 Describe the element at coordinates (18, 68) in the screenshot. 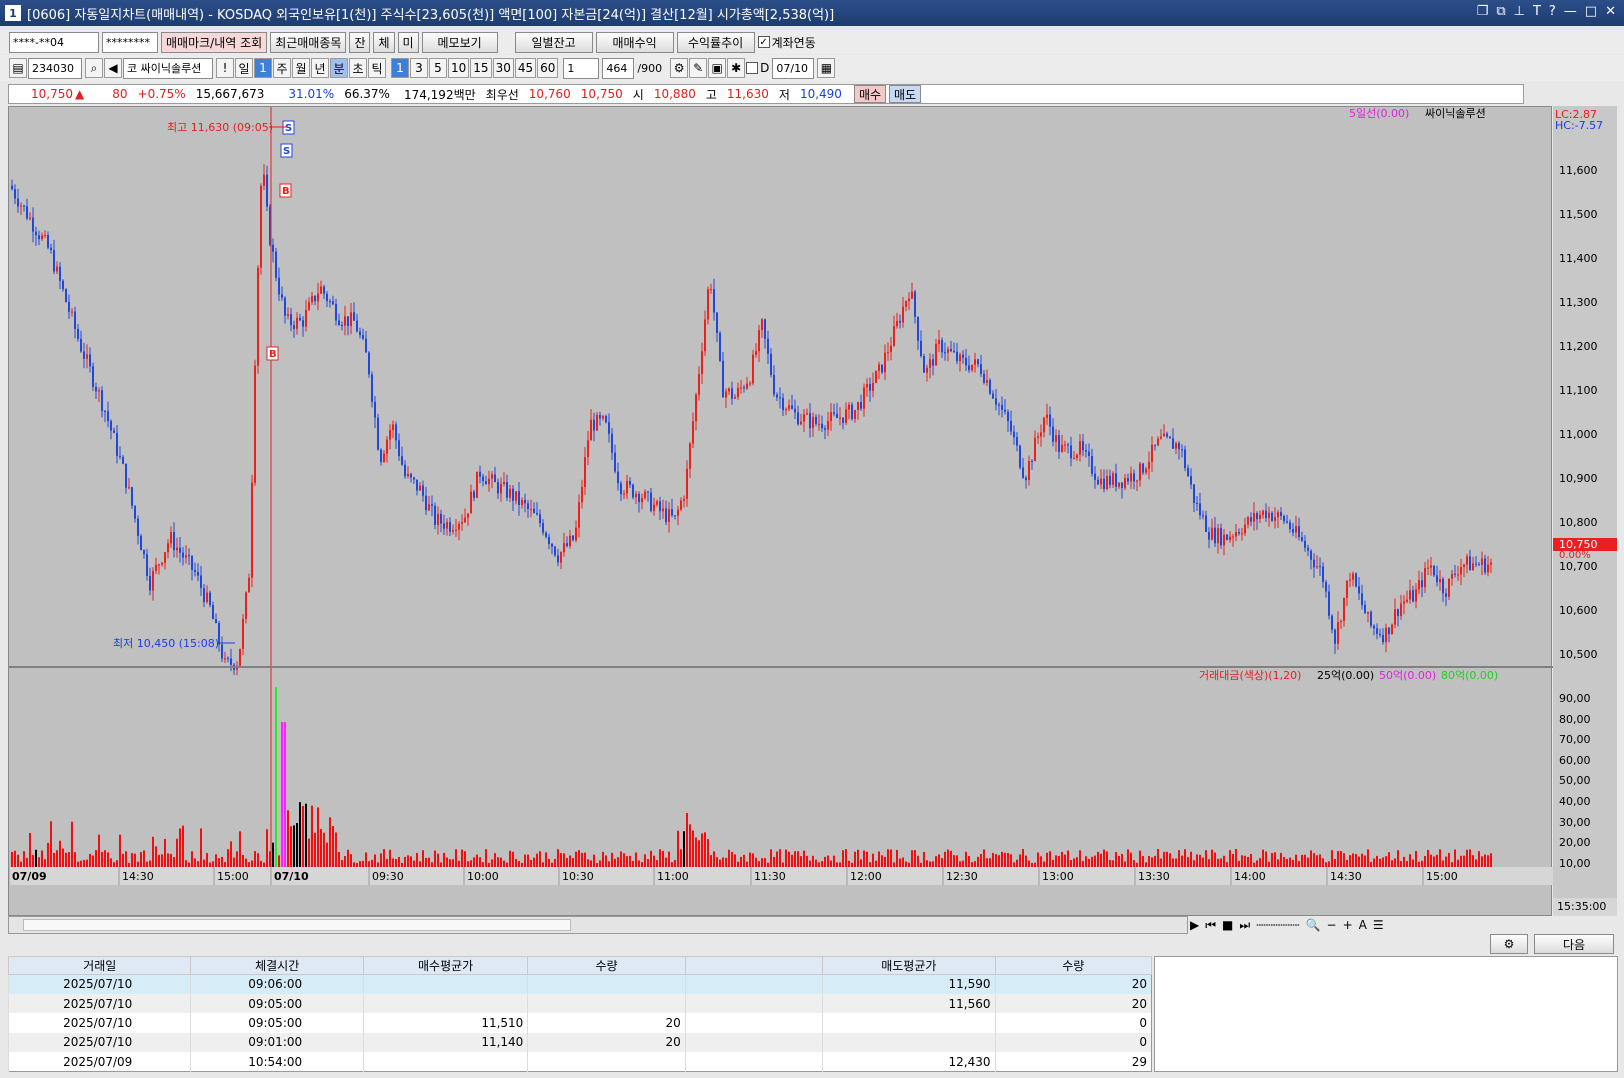

I see `layout-icon: ▤` at that location.